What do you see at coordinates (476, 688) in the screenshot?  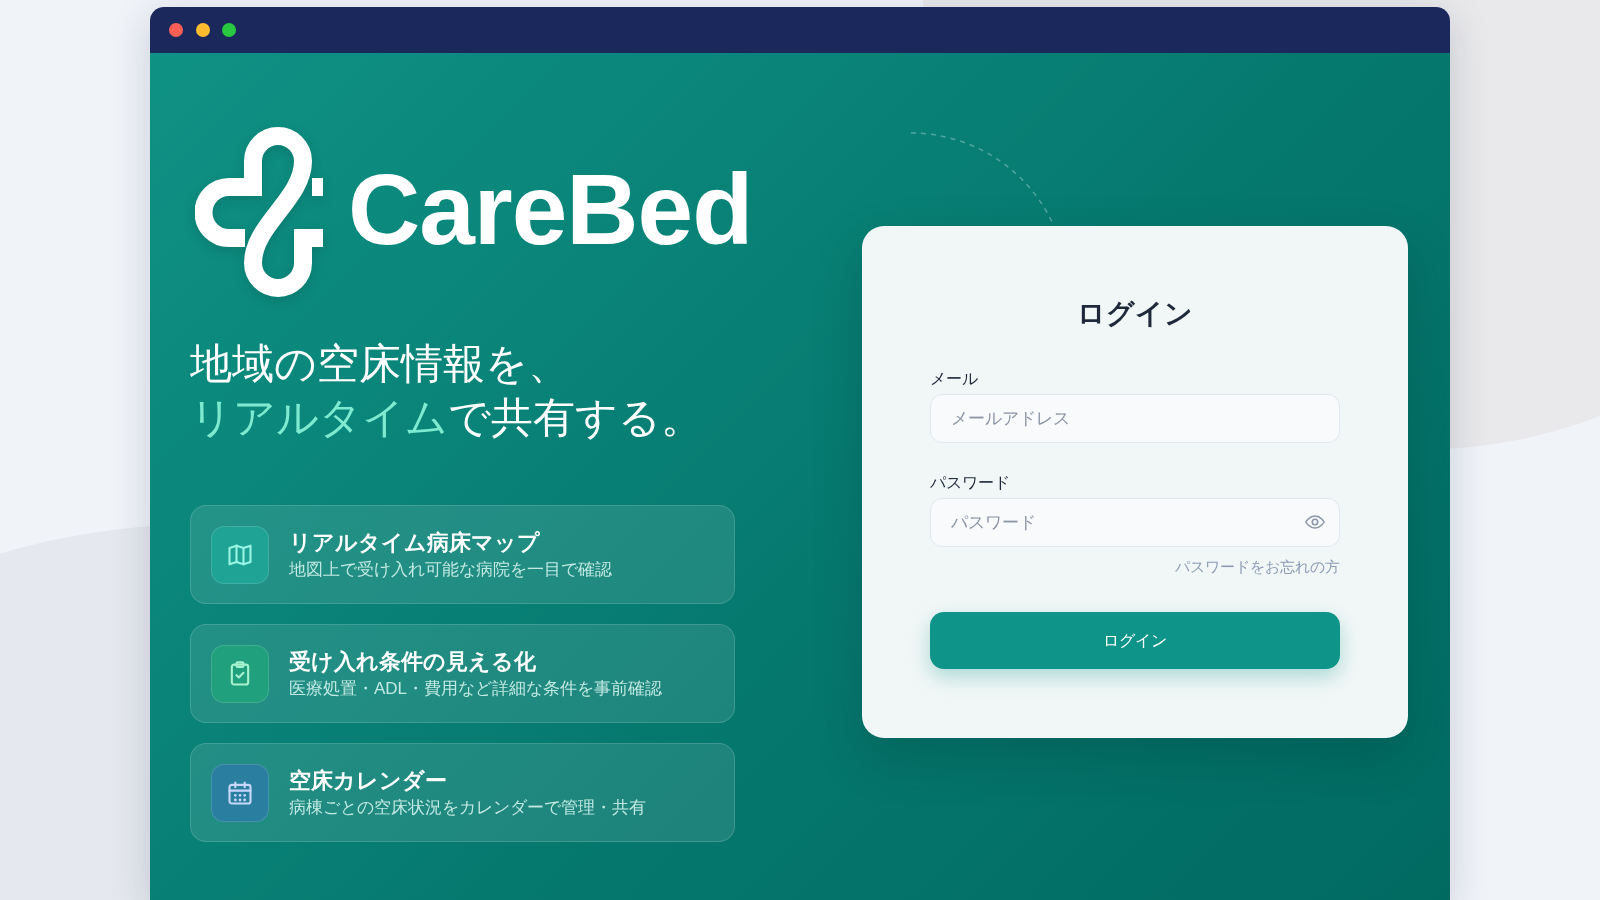 I see `feature-description: 医療処置・ADL・費用など詳細な条件を事前確認` at bounding box center [476, 688].